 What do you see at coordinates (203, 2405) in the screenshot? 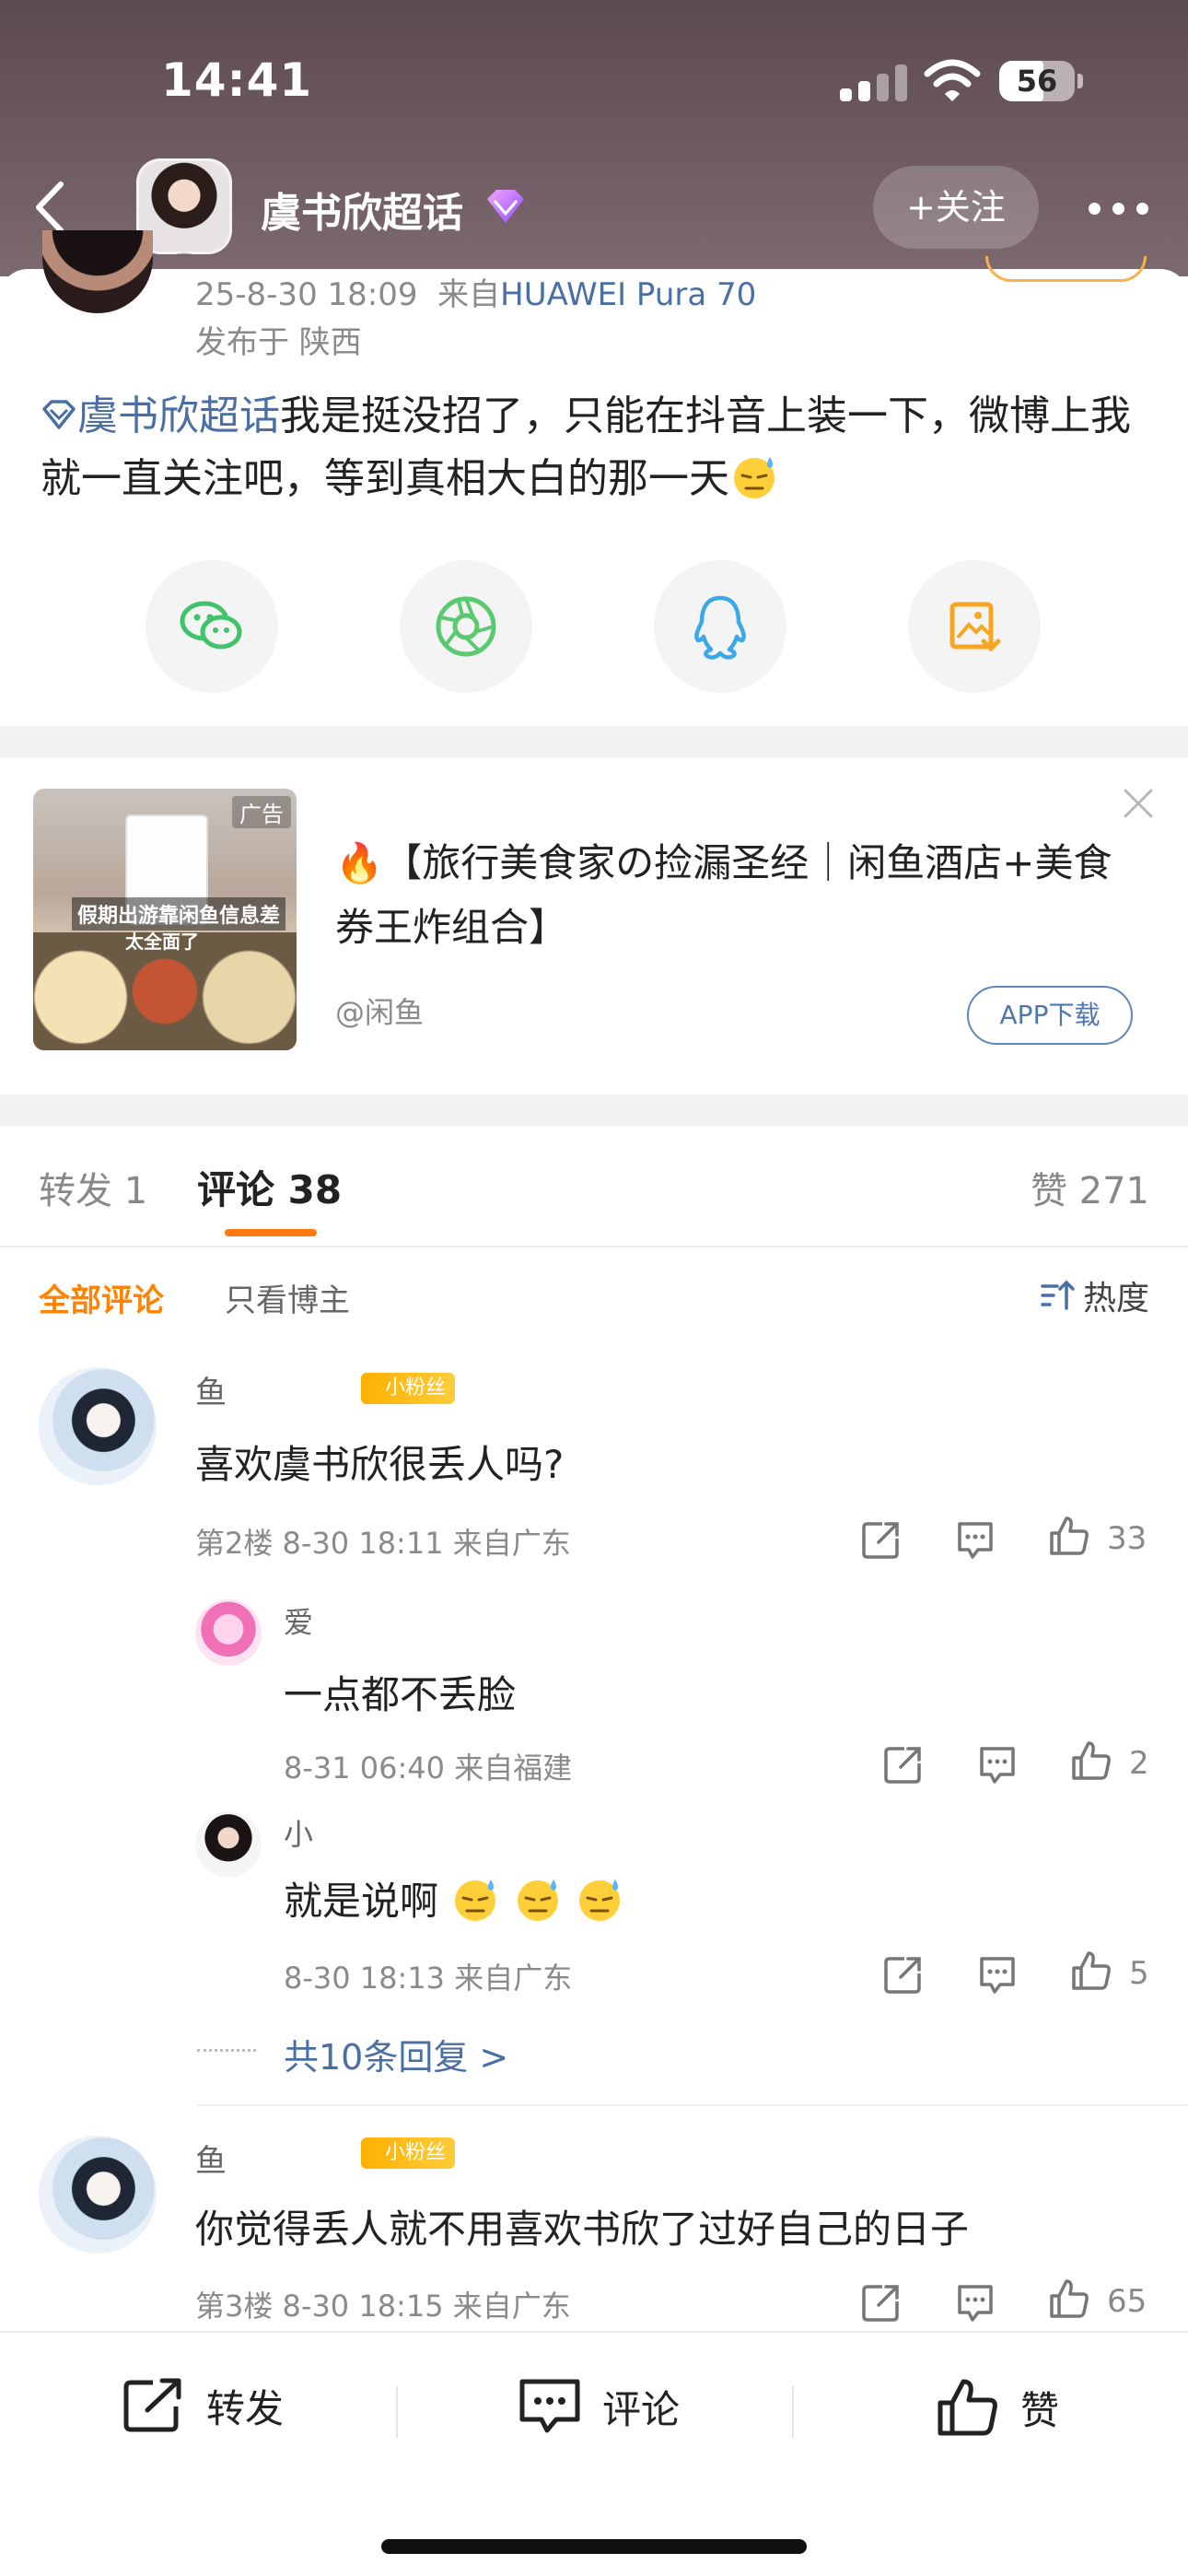
I see `repost-button: 转发` at bounding box center [203, 2405].